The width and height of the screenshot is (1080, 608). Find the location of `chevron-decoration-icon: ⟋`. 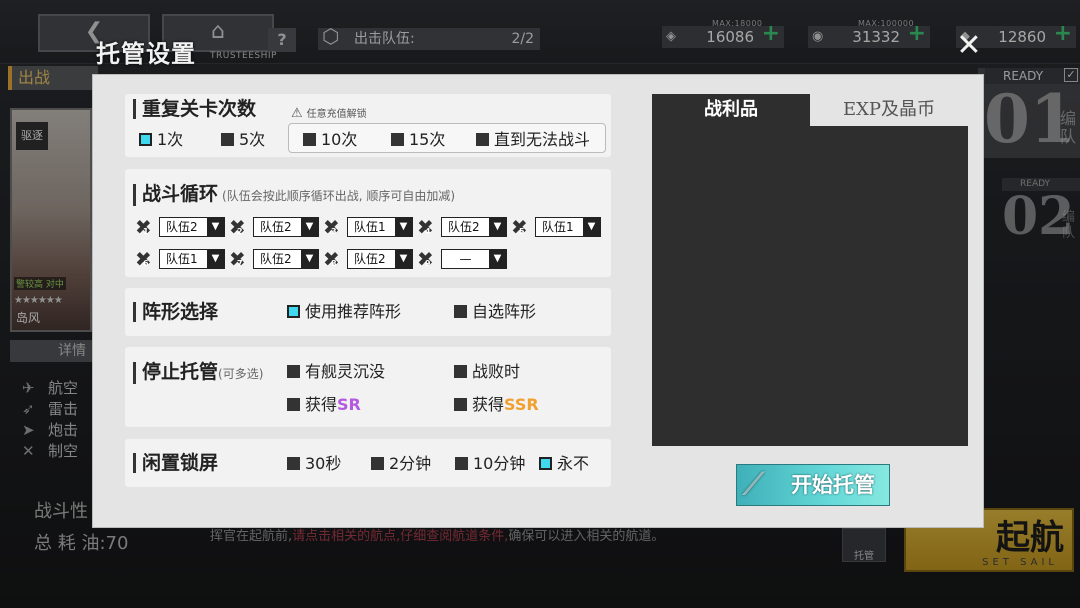

chevron-decoration-icon: ⟋ is located at coordinates (753, 484).